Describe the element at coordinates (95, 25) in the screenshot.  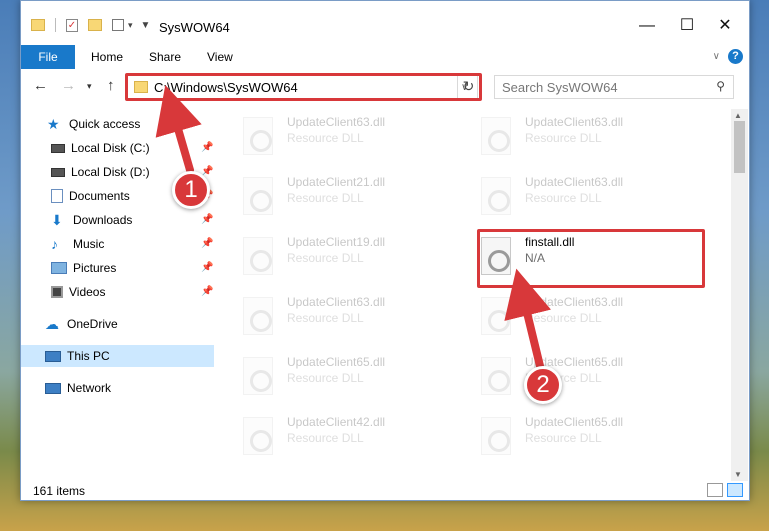
I see `new-folder-icon` at that location.